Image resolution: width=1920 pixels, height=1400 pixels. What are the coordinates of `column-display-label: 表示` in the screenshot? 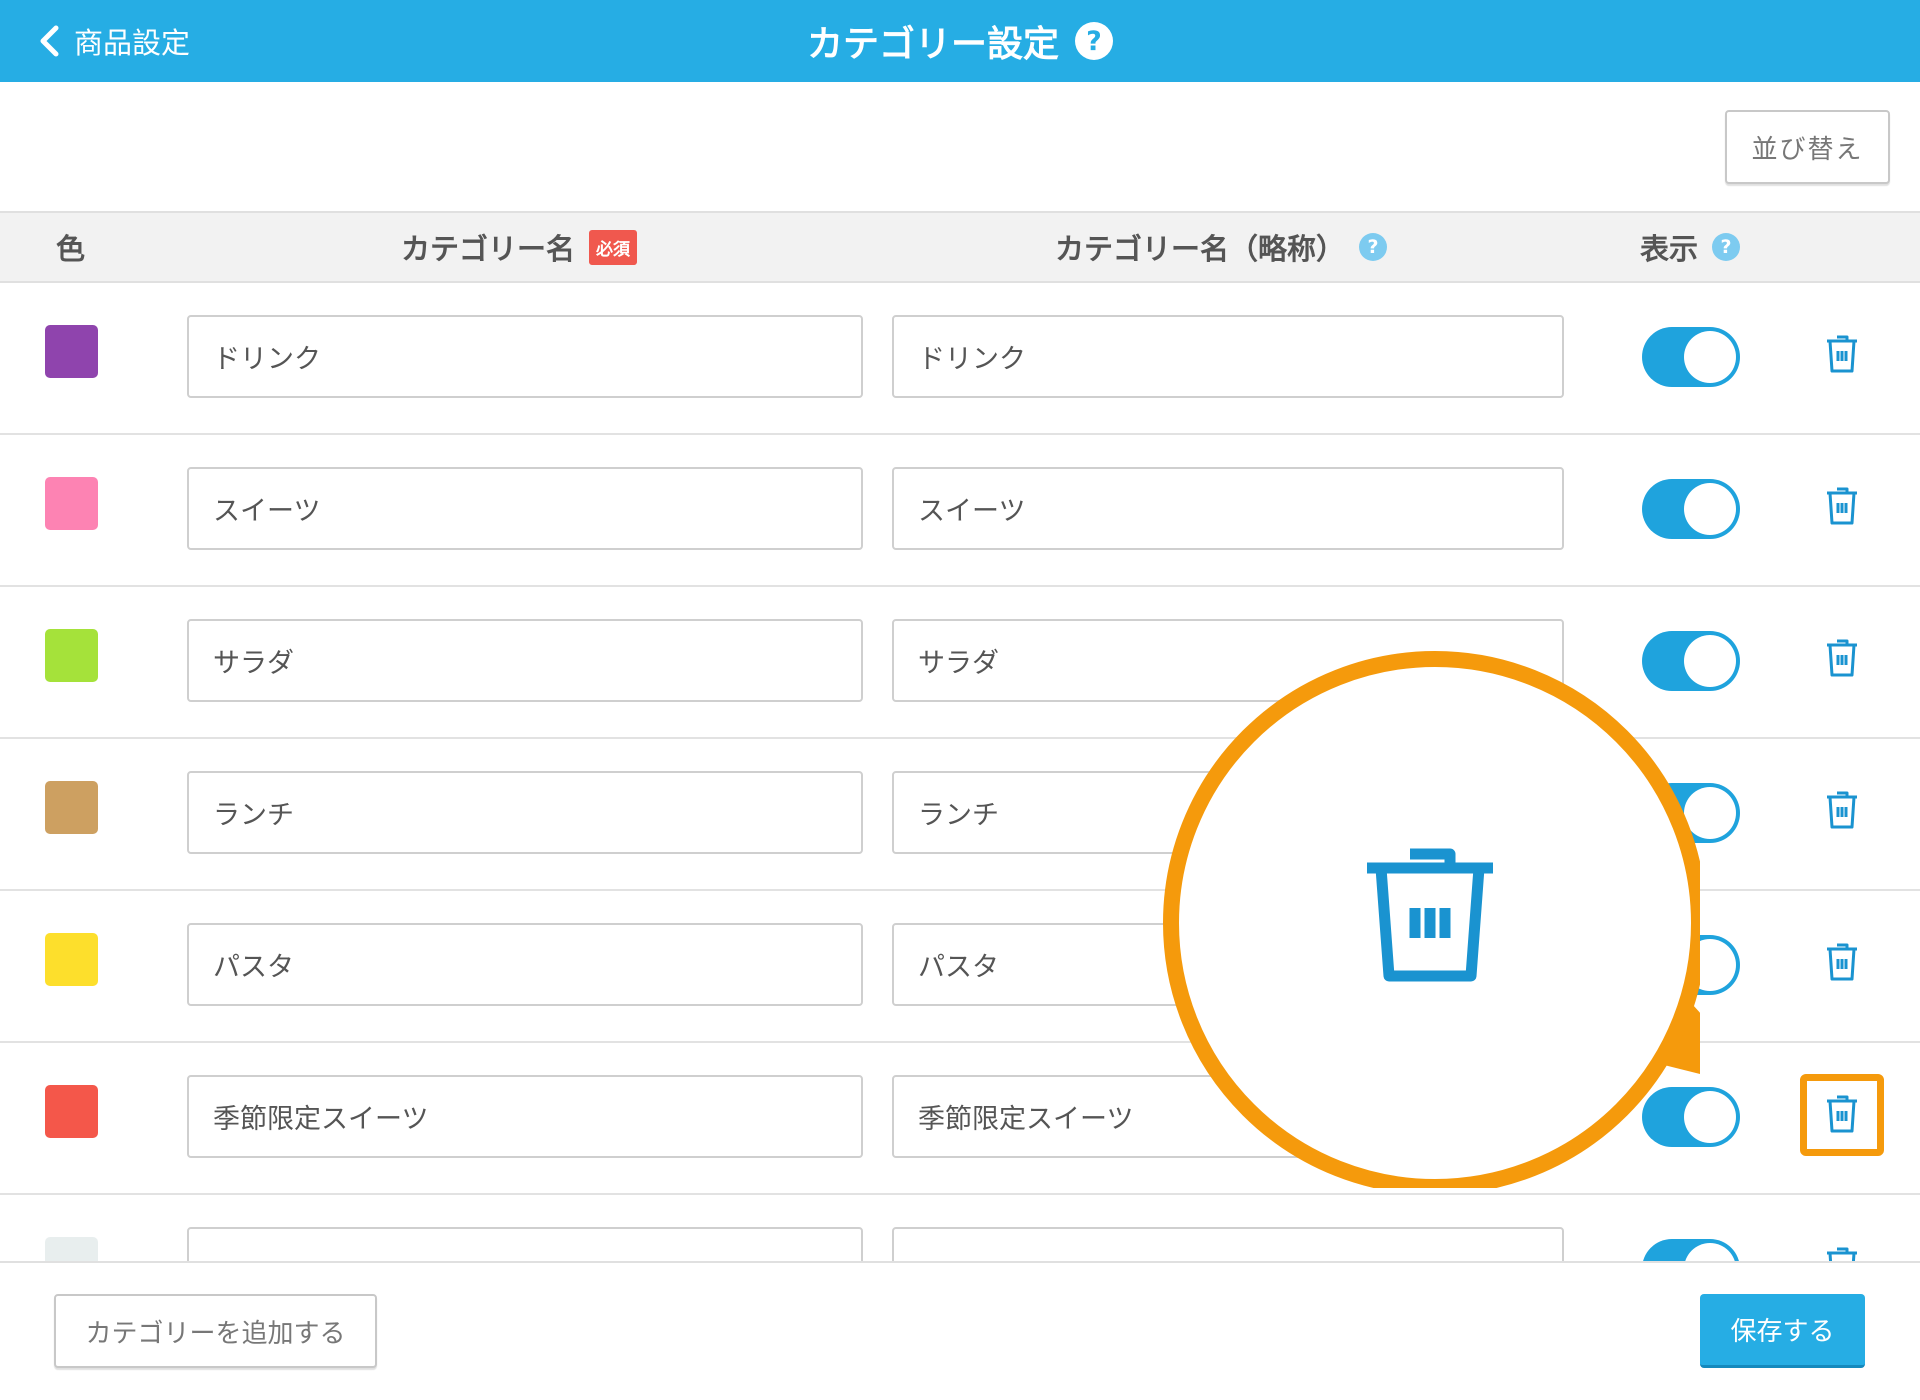 It's located at (1669, 249).